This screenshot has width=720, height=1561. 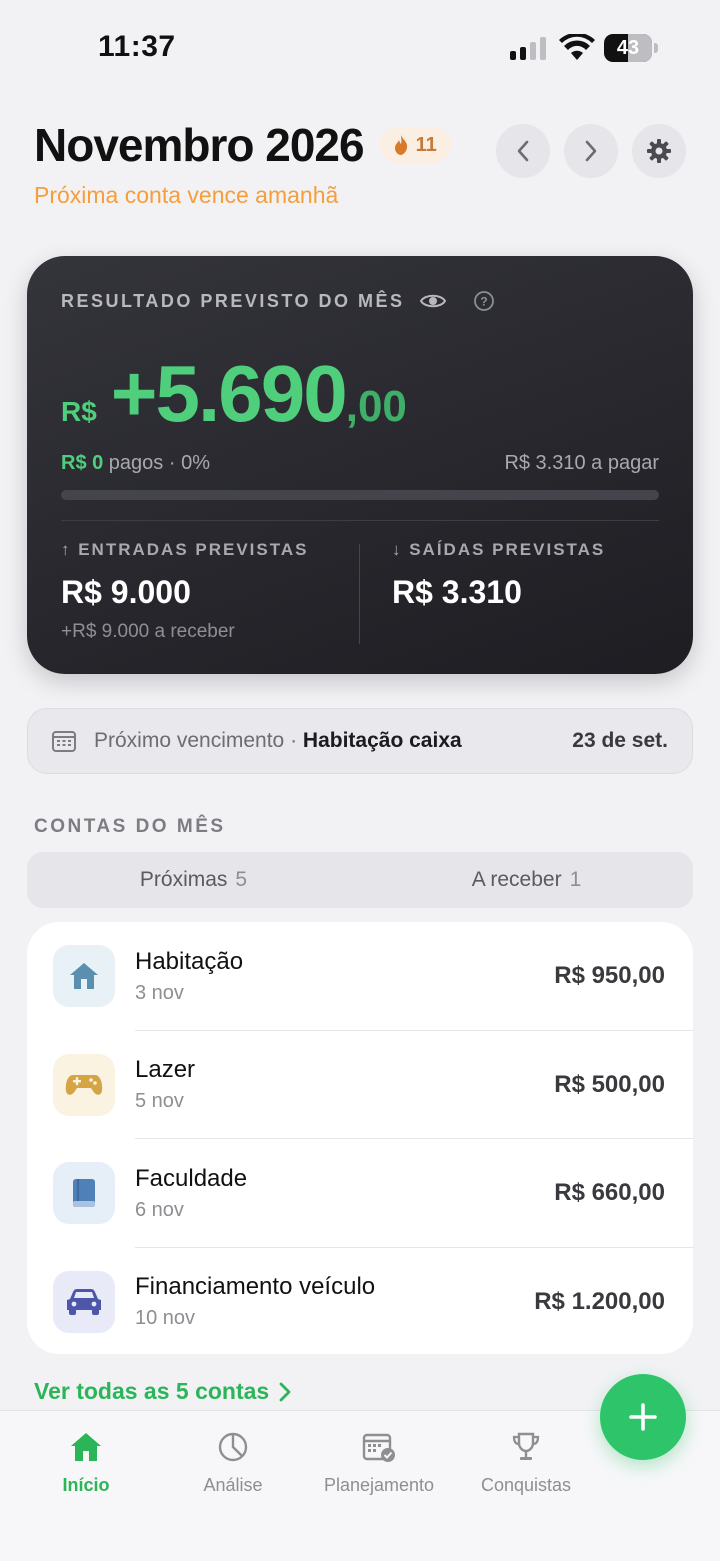 I want to click on battery-icon: 43, so click(x=628, y=48).